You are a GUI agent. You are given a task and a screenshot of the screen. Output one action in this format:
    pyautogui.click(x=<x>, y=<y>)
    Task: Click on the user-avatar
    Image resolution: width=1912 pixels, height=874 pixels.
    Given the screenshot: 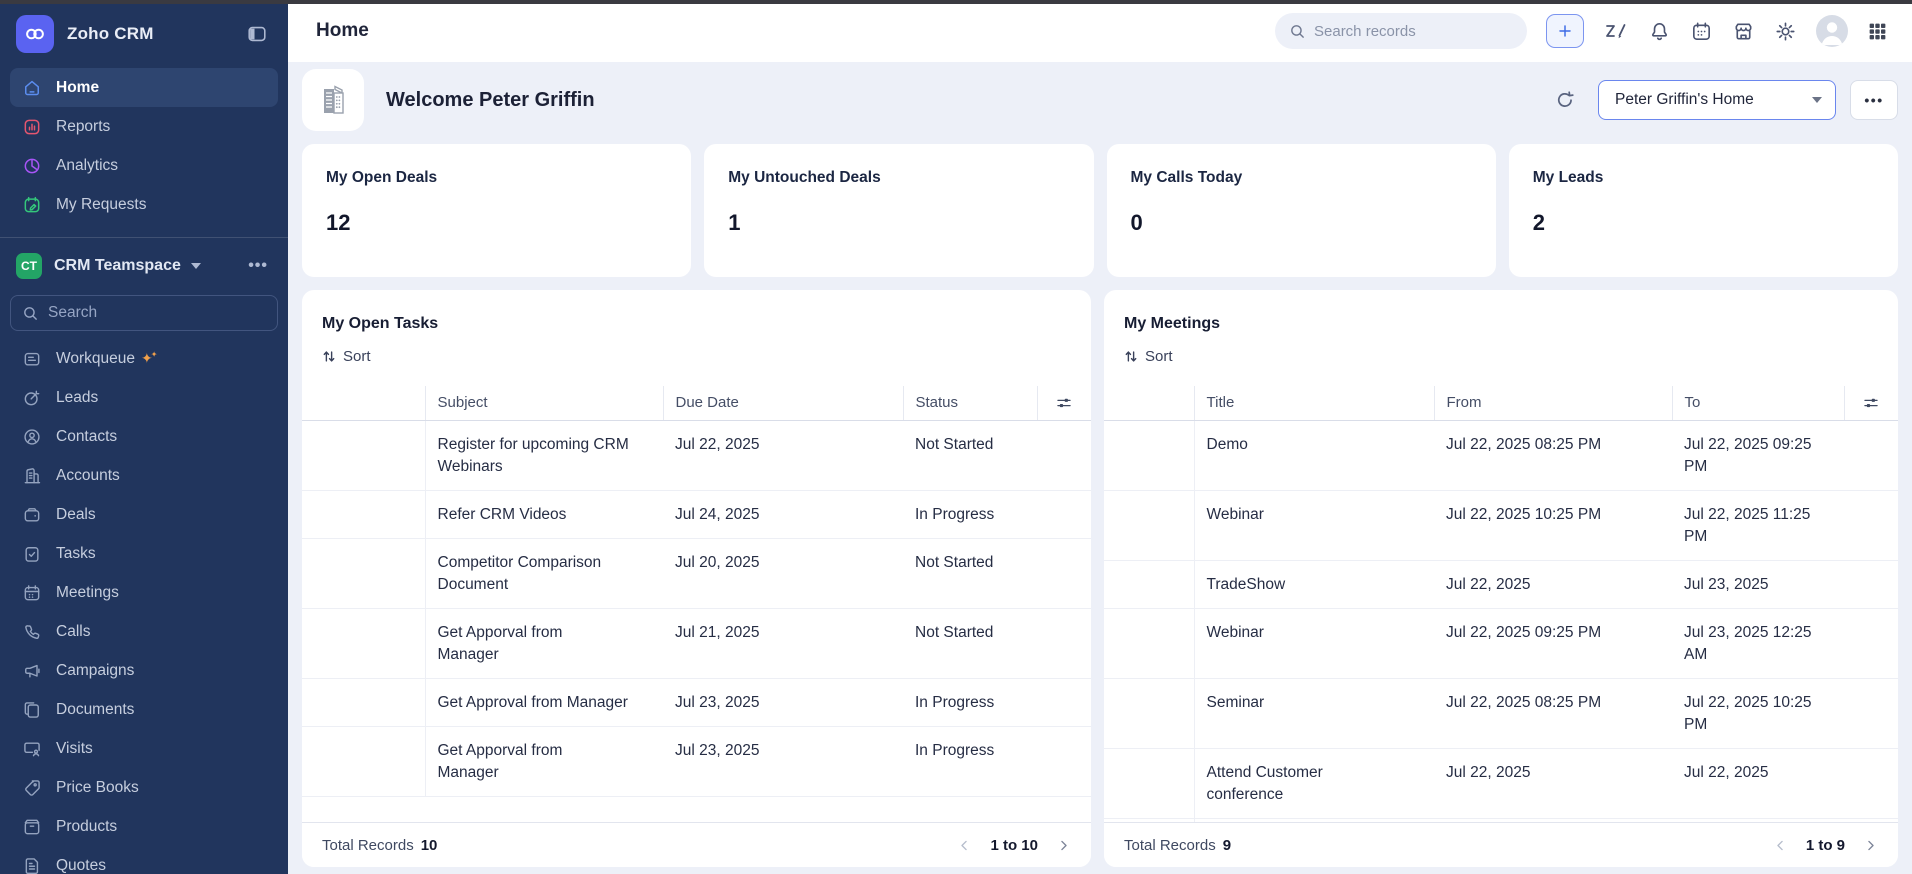 What is the action you would take?
    pyautogui.click(x=1832, y=31)
    